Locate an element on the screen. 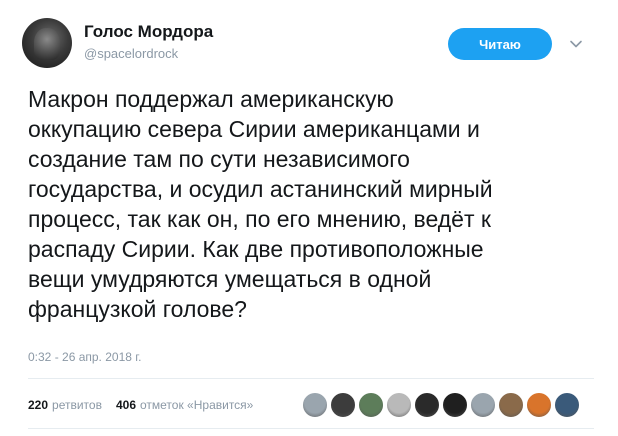 This screenshot has width=618, height=436. profile-avatar is located at coordinates (47, 43).